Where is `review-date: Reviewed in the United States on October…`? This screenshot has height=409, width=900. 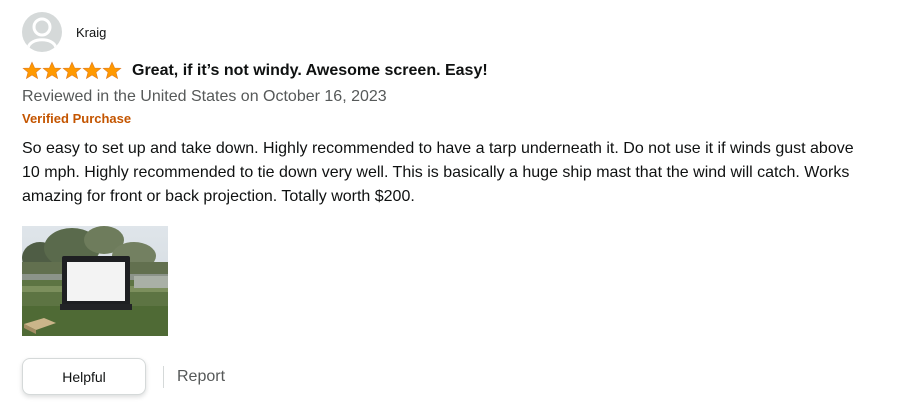
review-date: Reviewed in the United States on October… is located at coordinates (204, 96).